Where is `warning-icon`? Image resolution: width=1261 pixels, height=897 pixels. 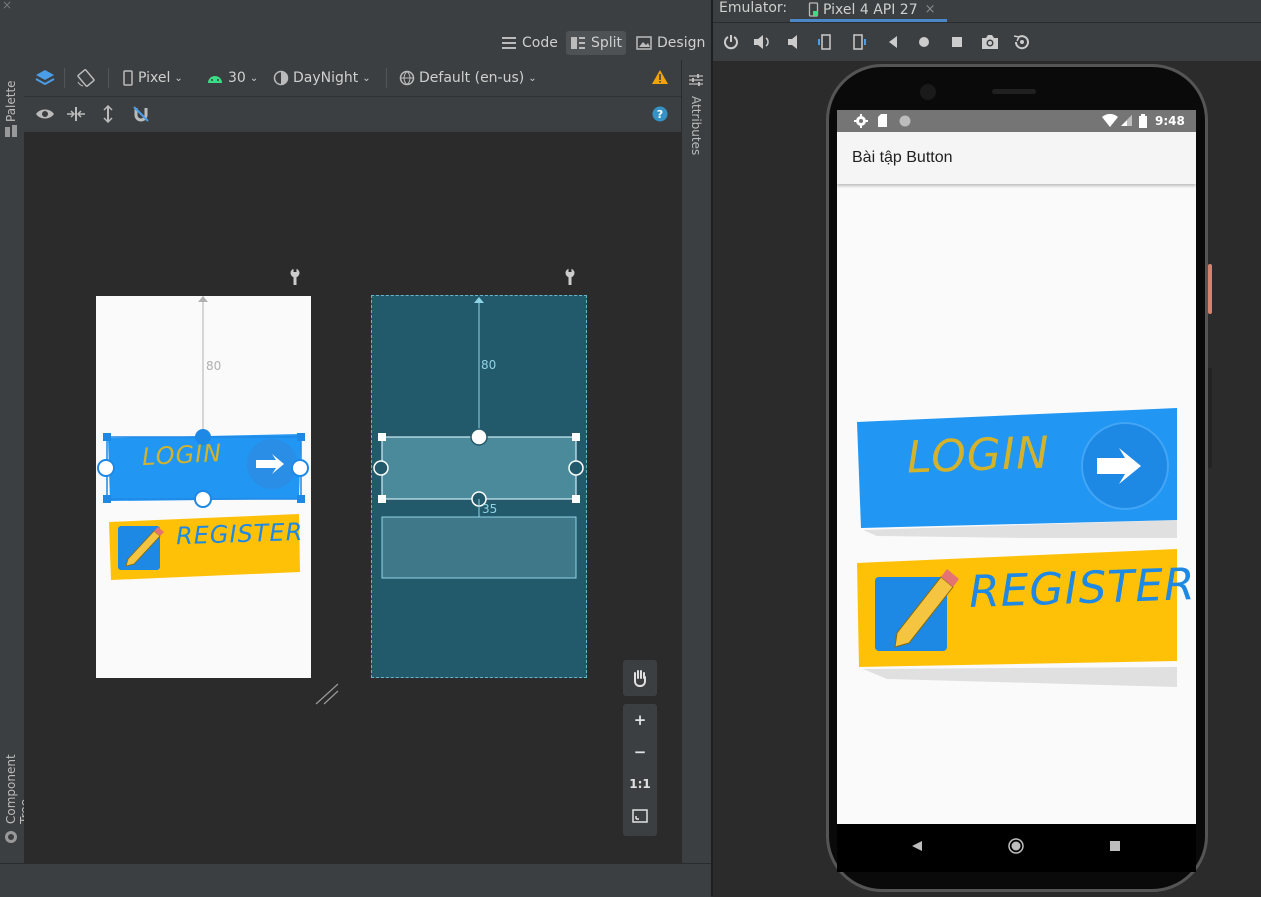 warning-icon is located at coordinates (660, 77).